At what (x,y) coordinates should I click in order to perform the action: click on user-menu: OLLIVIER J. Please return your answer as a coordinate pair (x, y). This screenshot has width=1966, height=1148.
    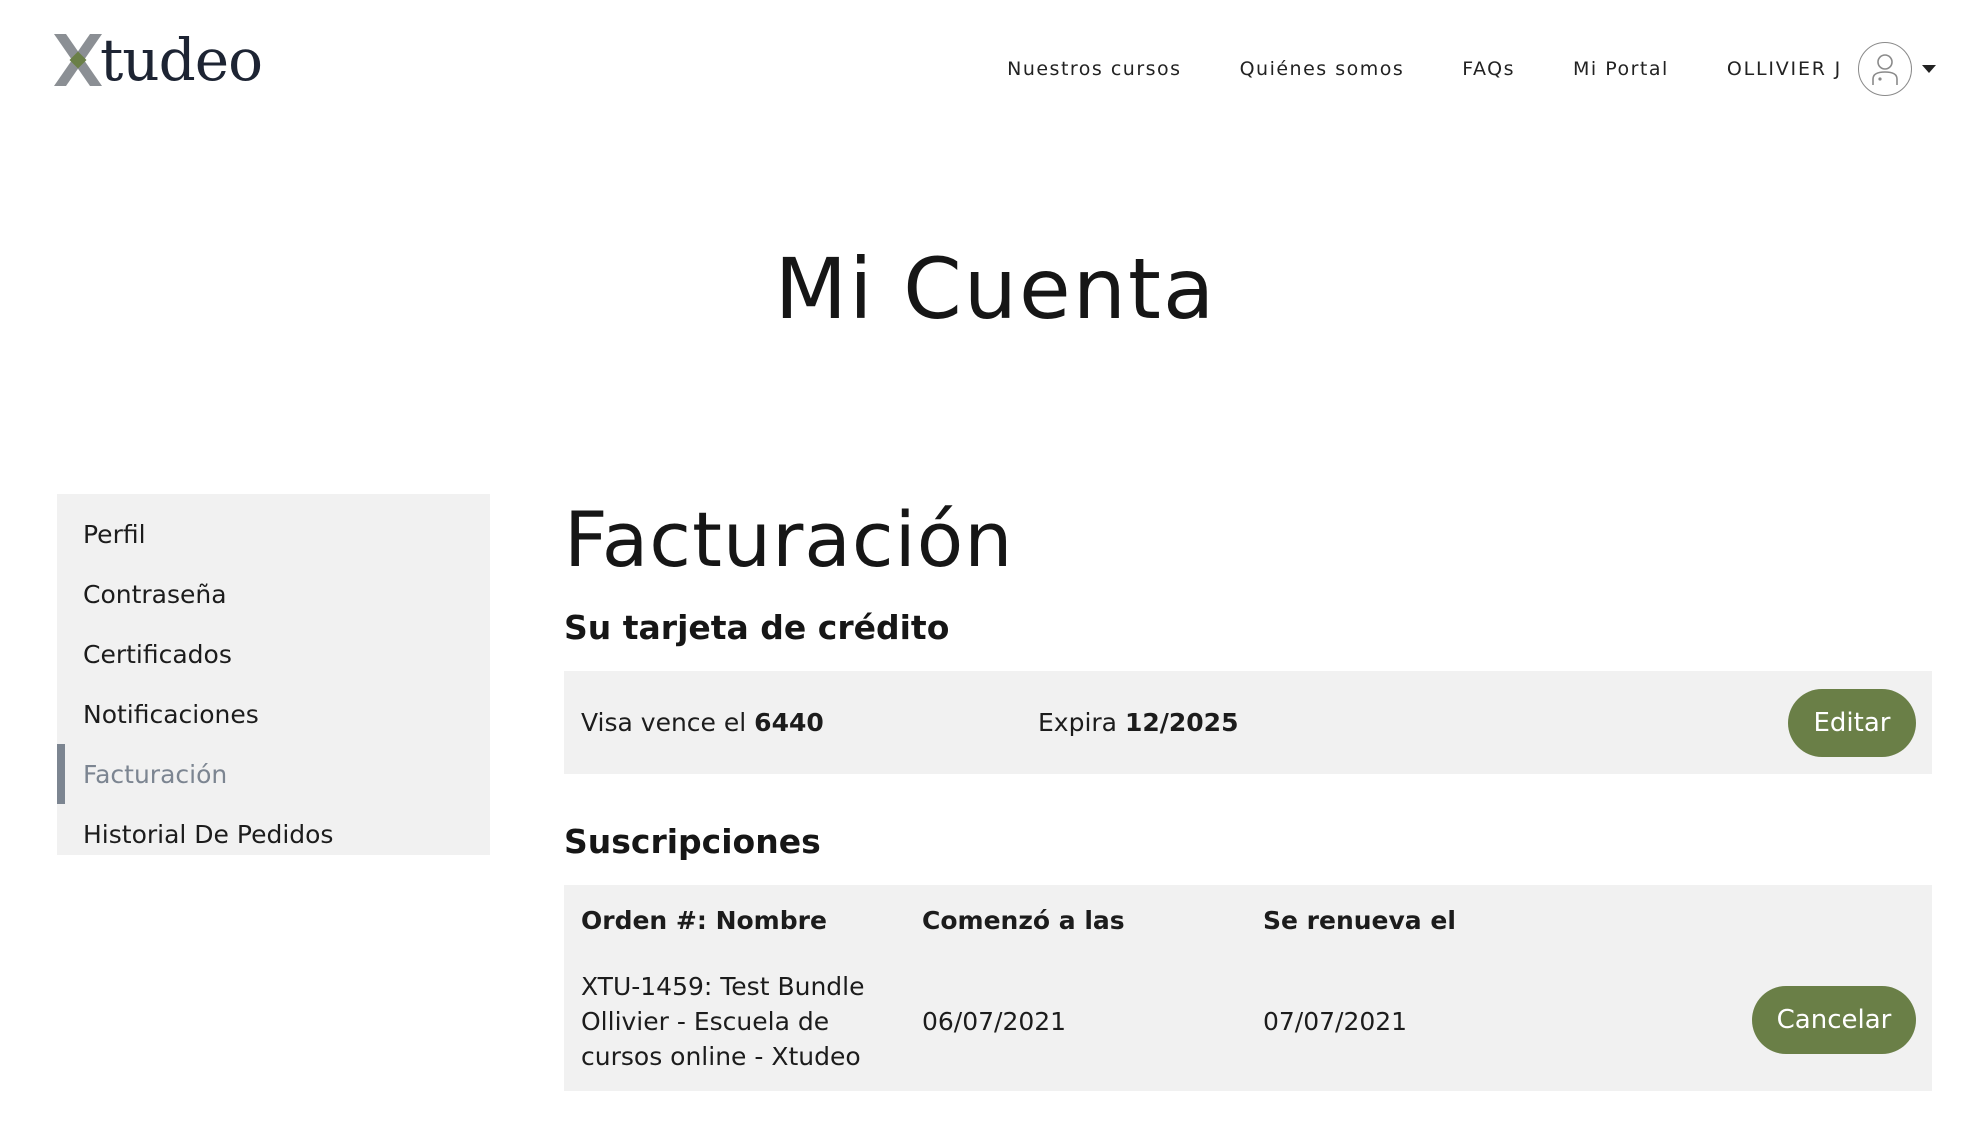
    Looking at the image, I should click on (1831, 69).